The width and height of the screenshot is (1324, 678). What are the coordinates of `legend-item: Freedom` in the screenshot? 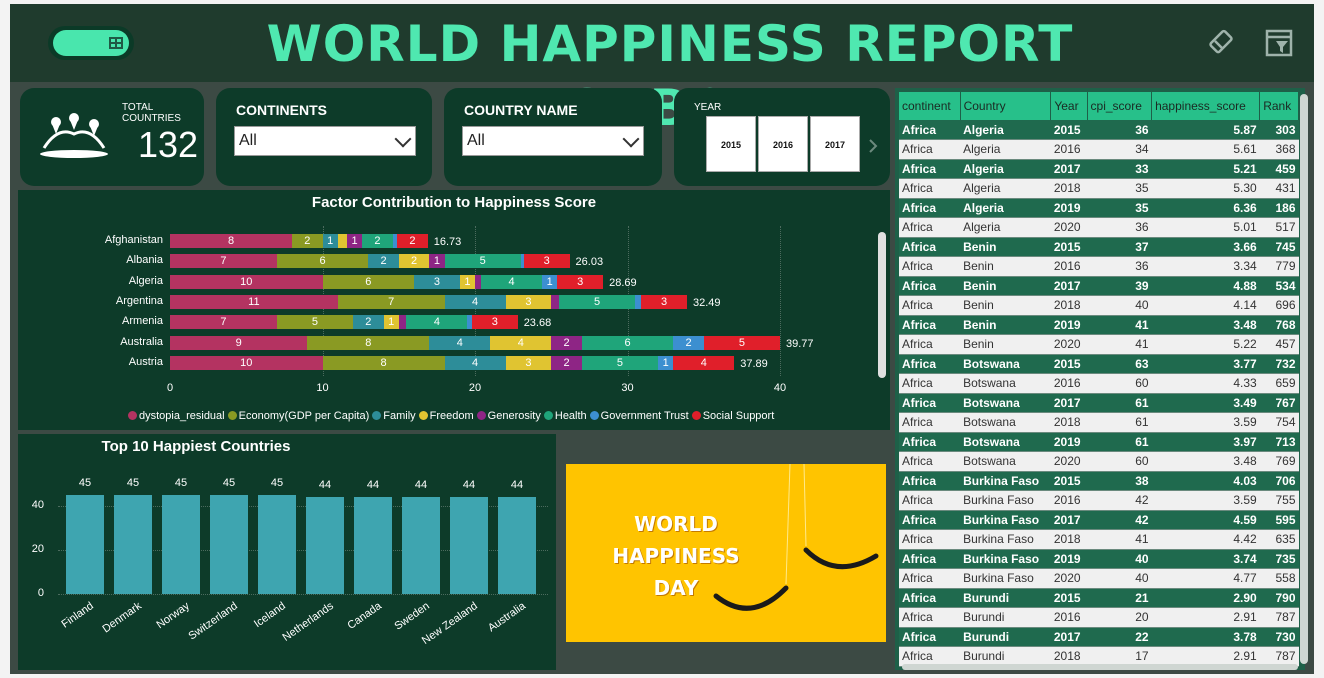 It's located at (446, 416).